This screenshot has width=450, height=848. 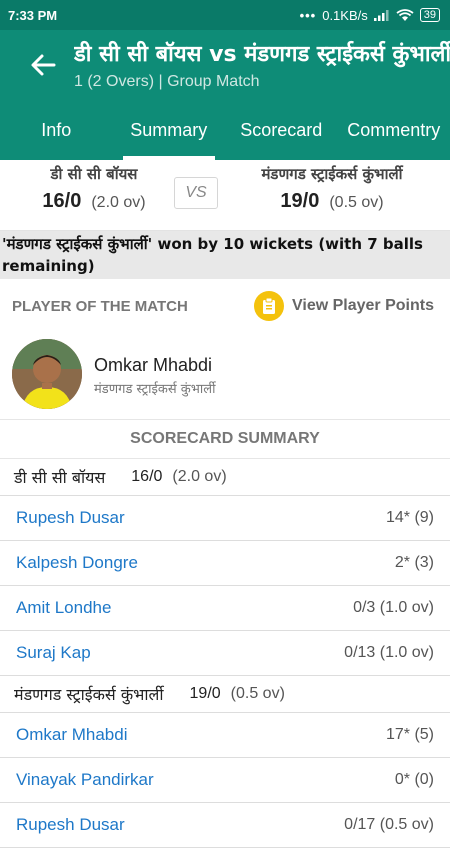 I want to click on team1-block: डी सी सी बॉयस 16/0 (2.0 ov), so click(x=94, y=188).